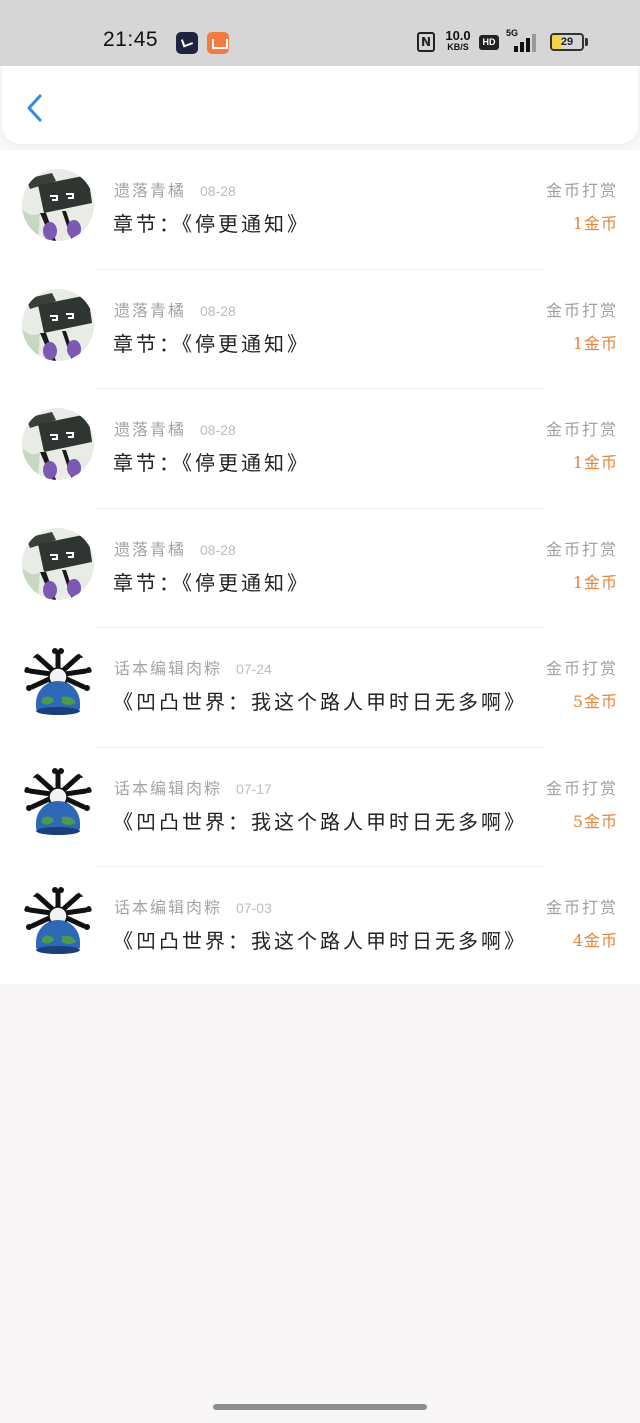 The image size is (640, 1423). I want to click on user-name: 话本编辑肉粽 07-24, so click(193, 667).